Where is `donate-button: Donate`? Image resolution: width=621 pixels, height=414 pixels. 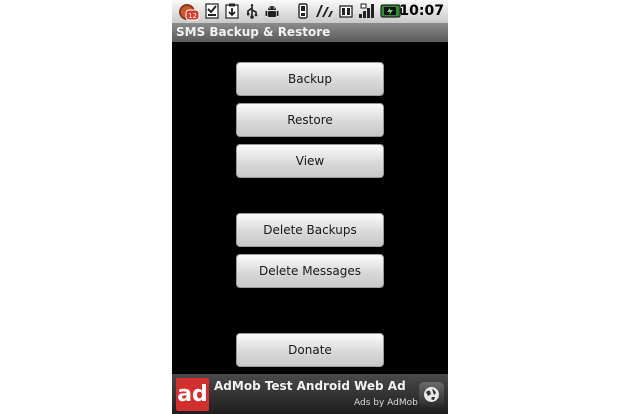
donate-button: Donate is located at coordinates (310, 350).